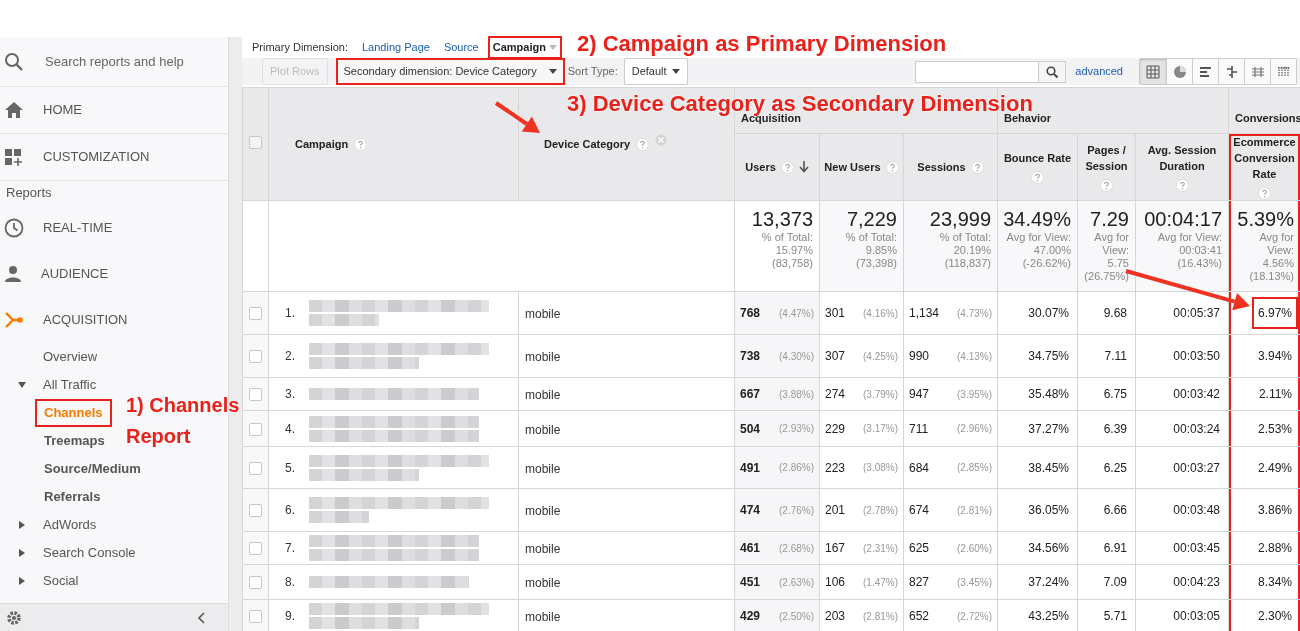  Describe the element at coordinates (114, 274) in the screenshot. I see `nav-item: AUDIENCE` at that location.